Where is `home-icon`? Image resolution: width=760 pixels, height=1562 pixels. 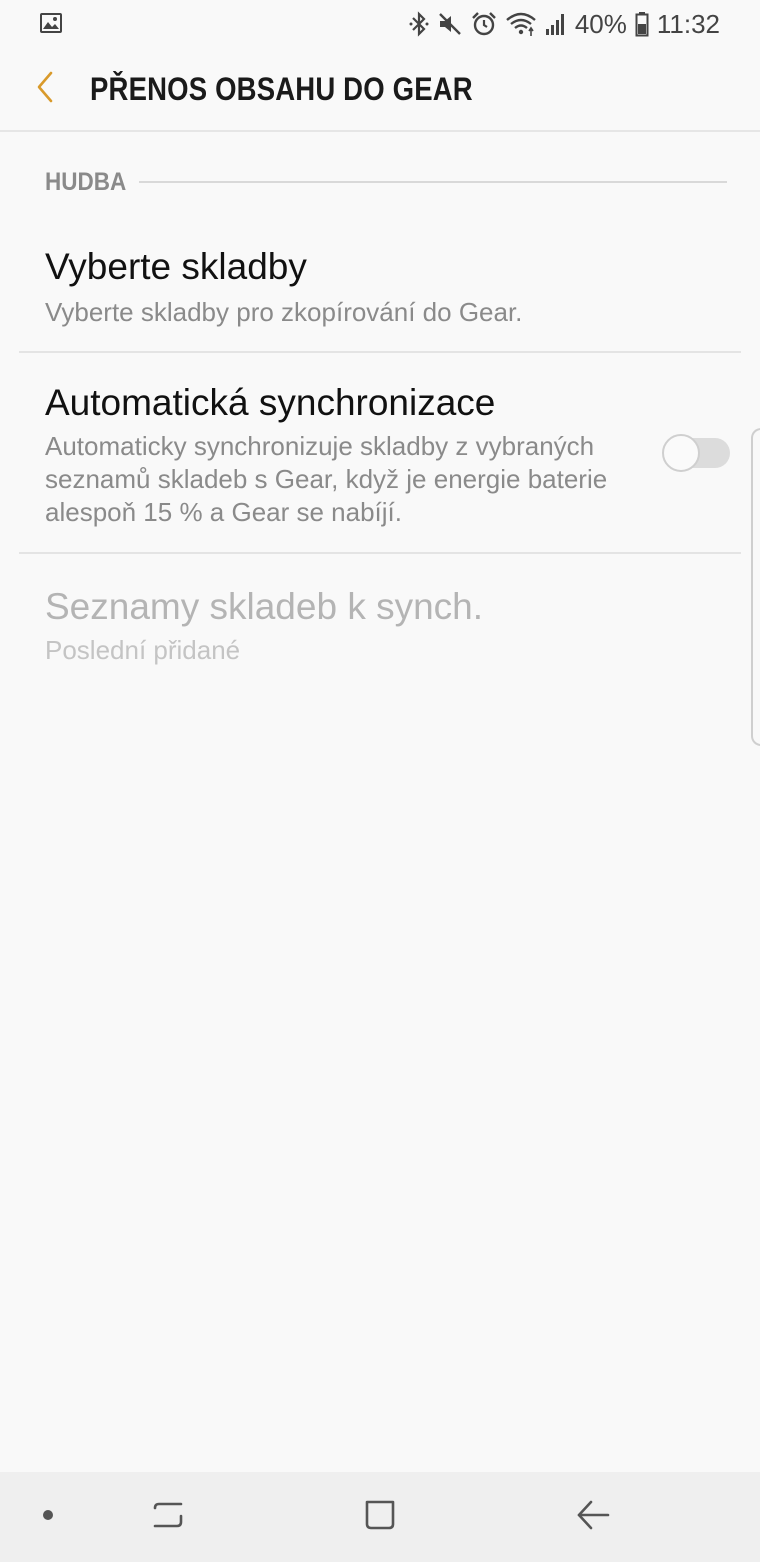
home-icon is located at coordinates (380, 1517).